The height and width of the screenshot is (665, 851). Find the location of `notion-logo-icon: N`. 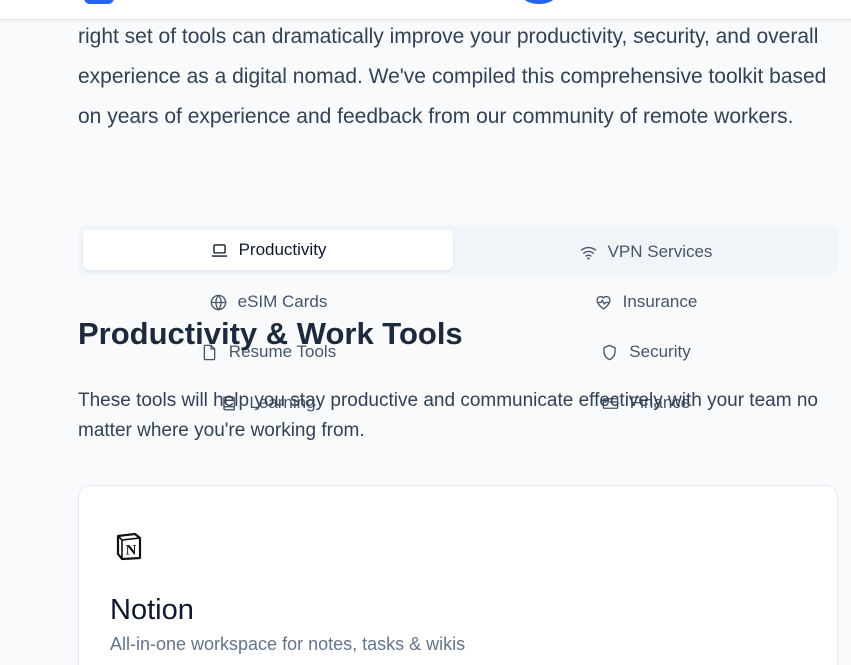

notion-logo-icon: N is located at coordinates (129, 546).